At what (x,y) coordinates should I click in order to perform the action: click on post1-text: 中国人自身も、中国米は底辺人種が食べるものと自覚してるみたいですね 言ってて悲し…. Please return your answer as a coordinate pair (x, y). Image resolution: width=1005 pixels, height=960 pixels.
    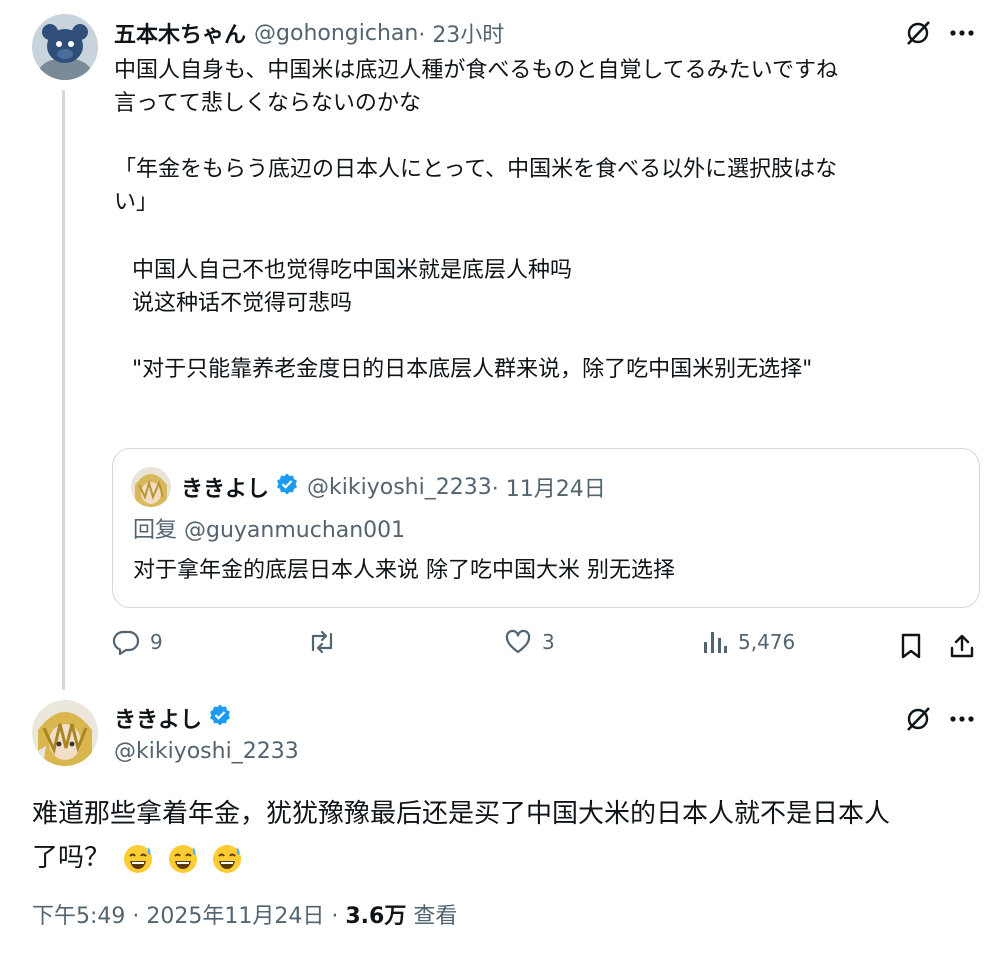
    Looking at the image, I should click on (476, 136).